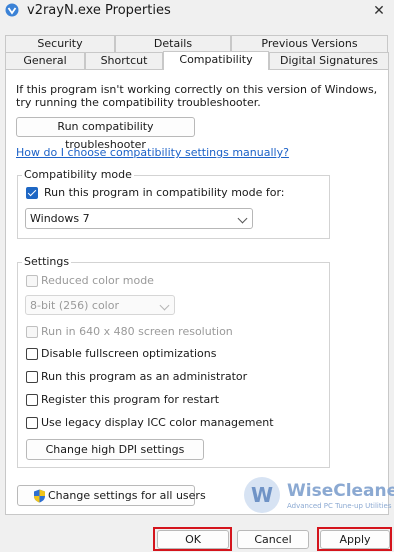  Describe the element at coordinates (379, 11) in the screenshot. I see `close-icon: ✕` at that location.